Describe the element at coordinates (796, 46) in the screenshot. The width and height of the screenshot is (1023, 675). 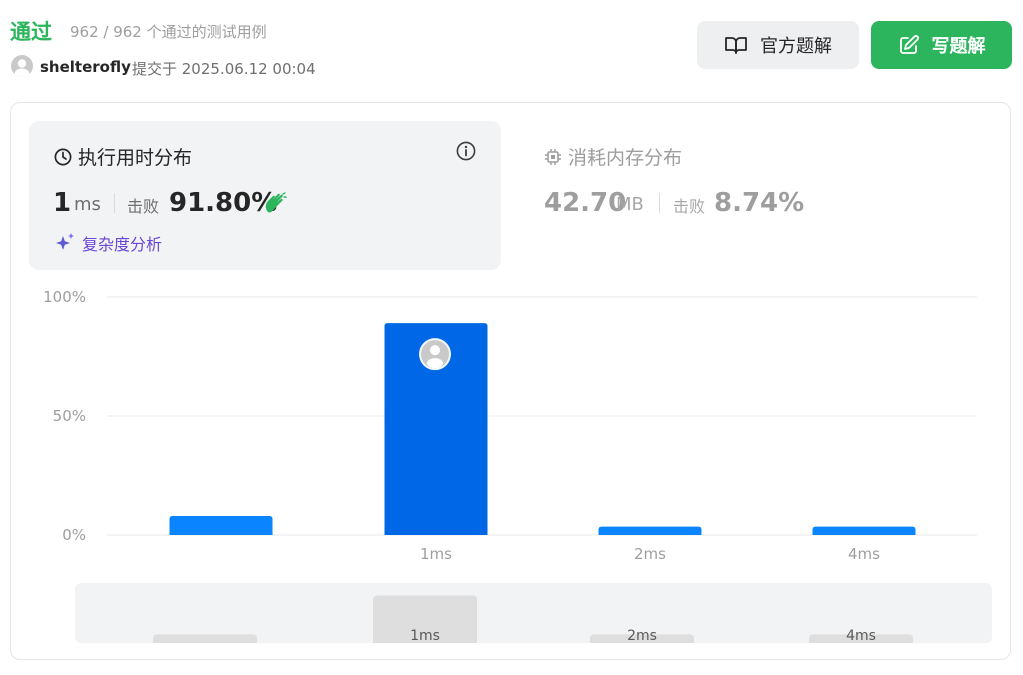
I see `official-solution-label: 官方题解` at that location.